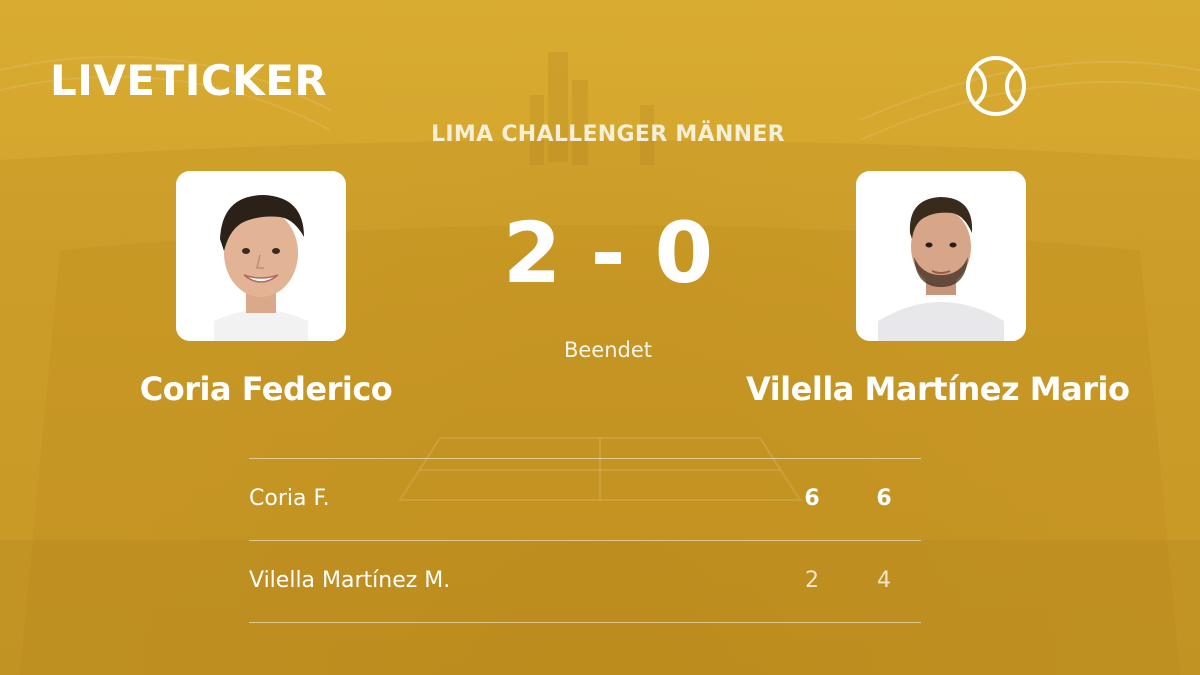 This screenshot has width=1200, height=675. I want to click on player-name-away: Vilella Martínez Mario, so click(938, 389).